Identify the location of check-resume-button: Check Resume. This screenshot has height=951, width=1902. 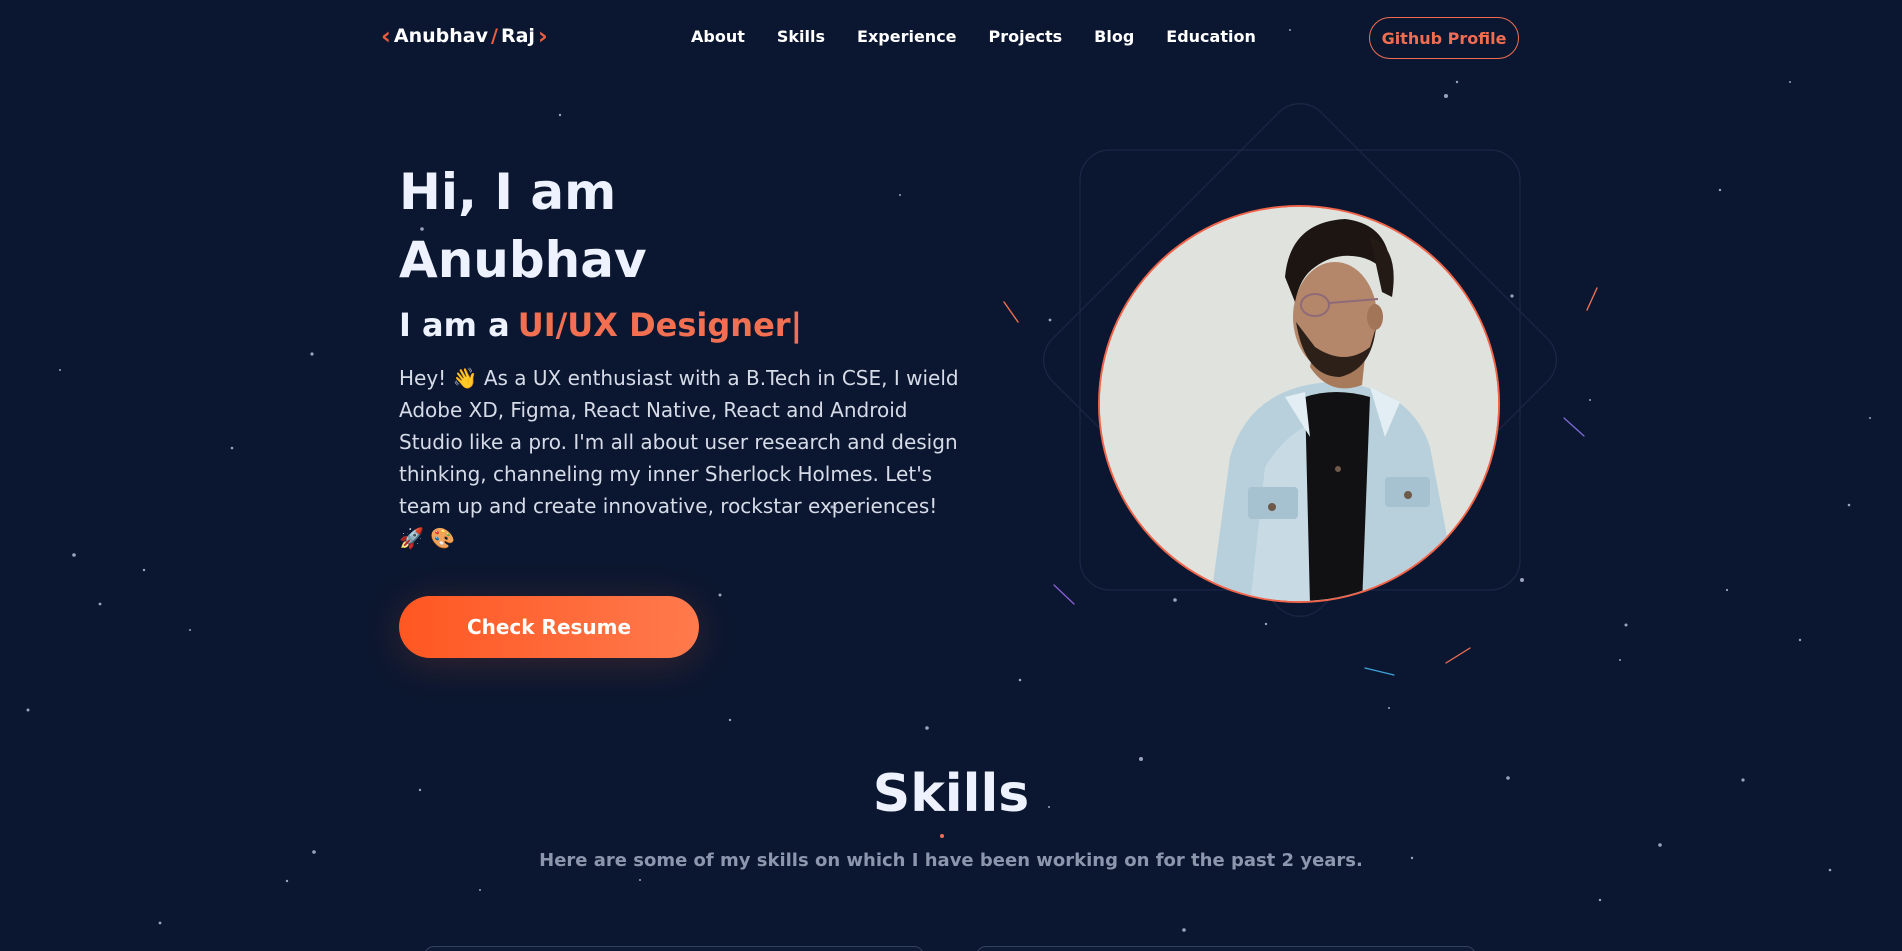
(549, 627).